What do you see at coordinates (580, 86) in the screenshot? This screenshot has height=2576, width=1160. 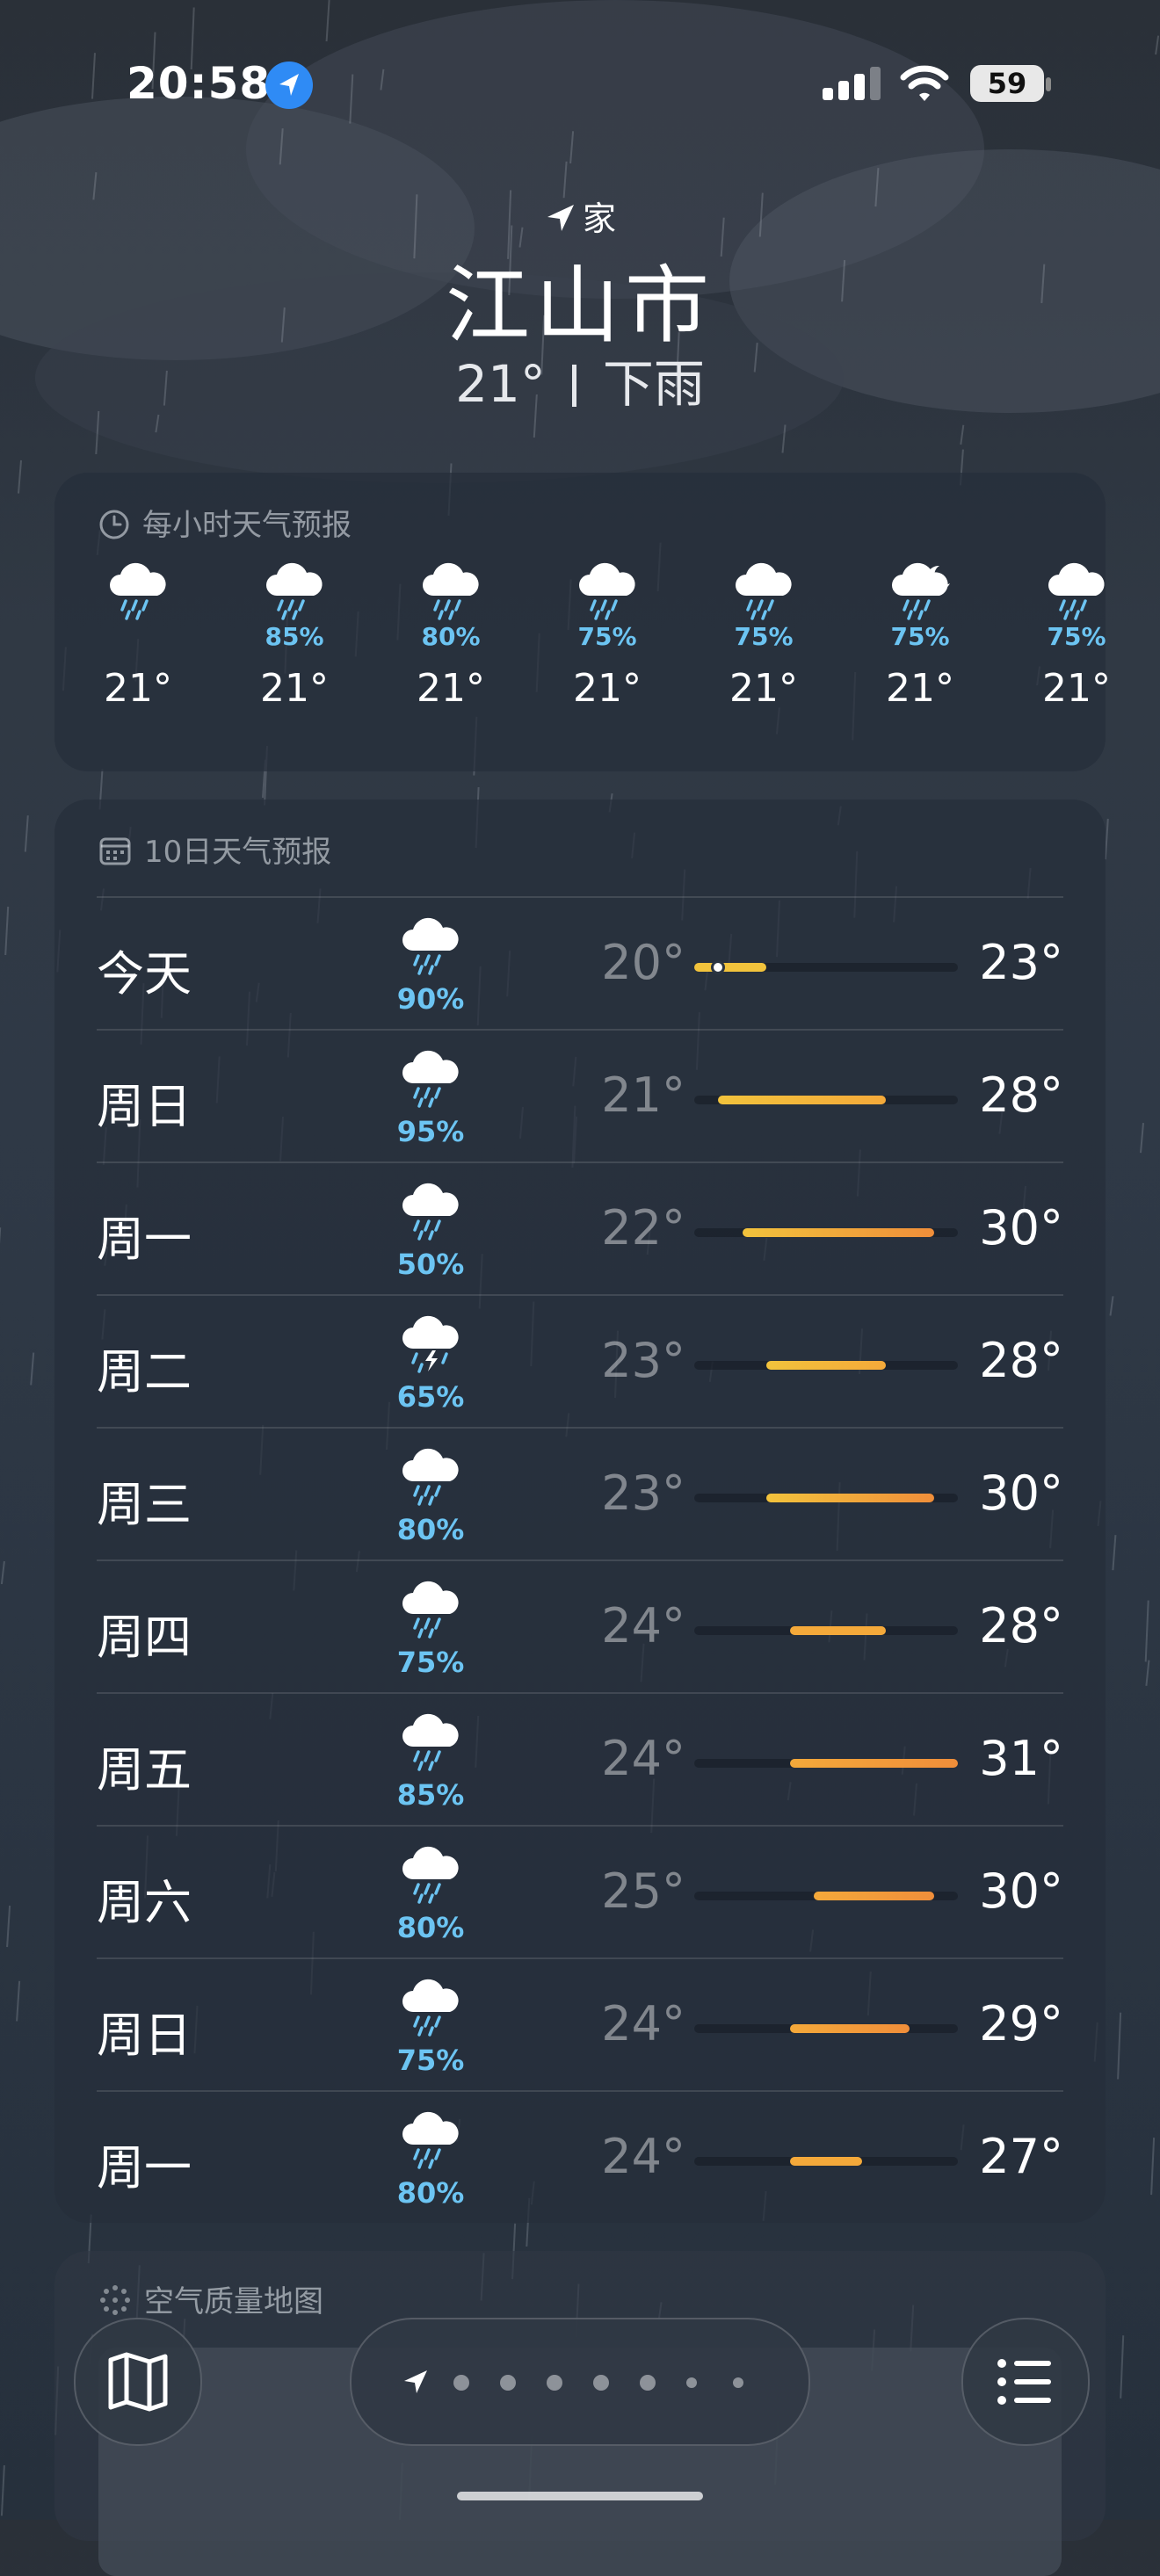 I see `status-bar: 20:58 59` at bounding box center [580, 86].